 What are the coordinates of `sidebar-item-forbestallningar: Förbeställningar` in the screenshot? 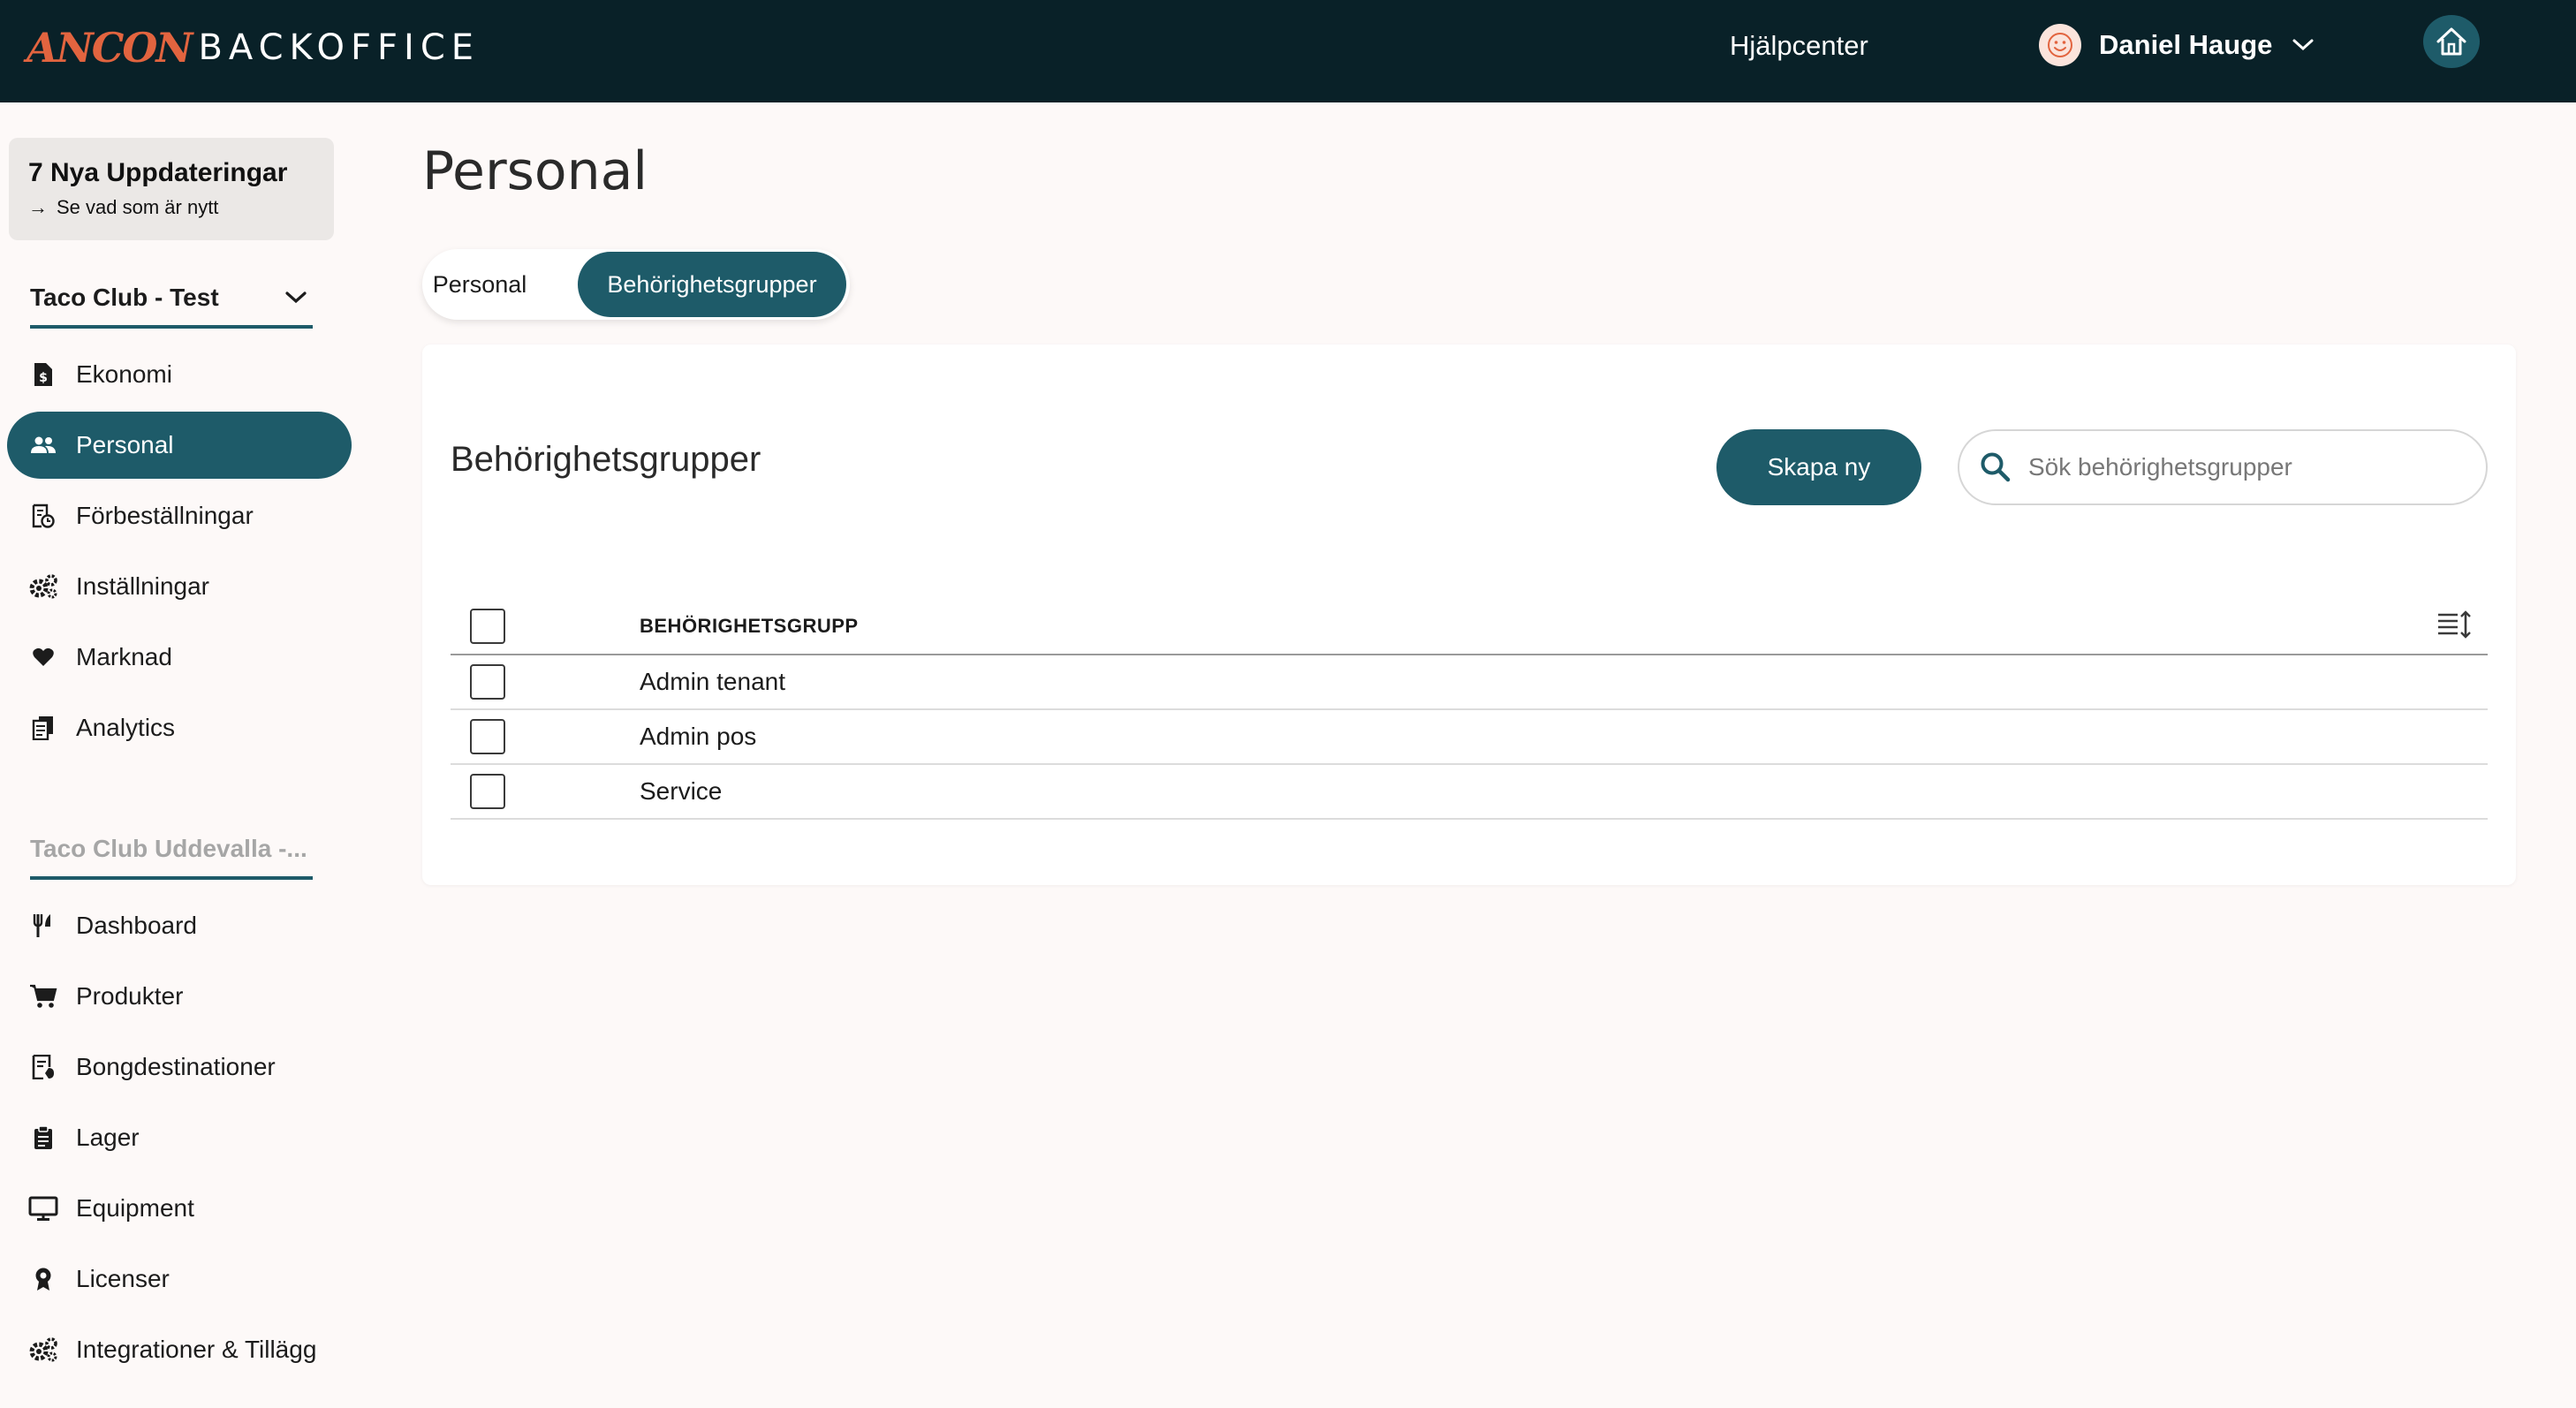 It's located at (180, 515).